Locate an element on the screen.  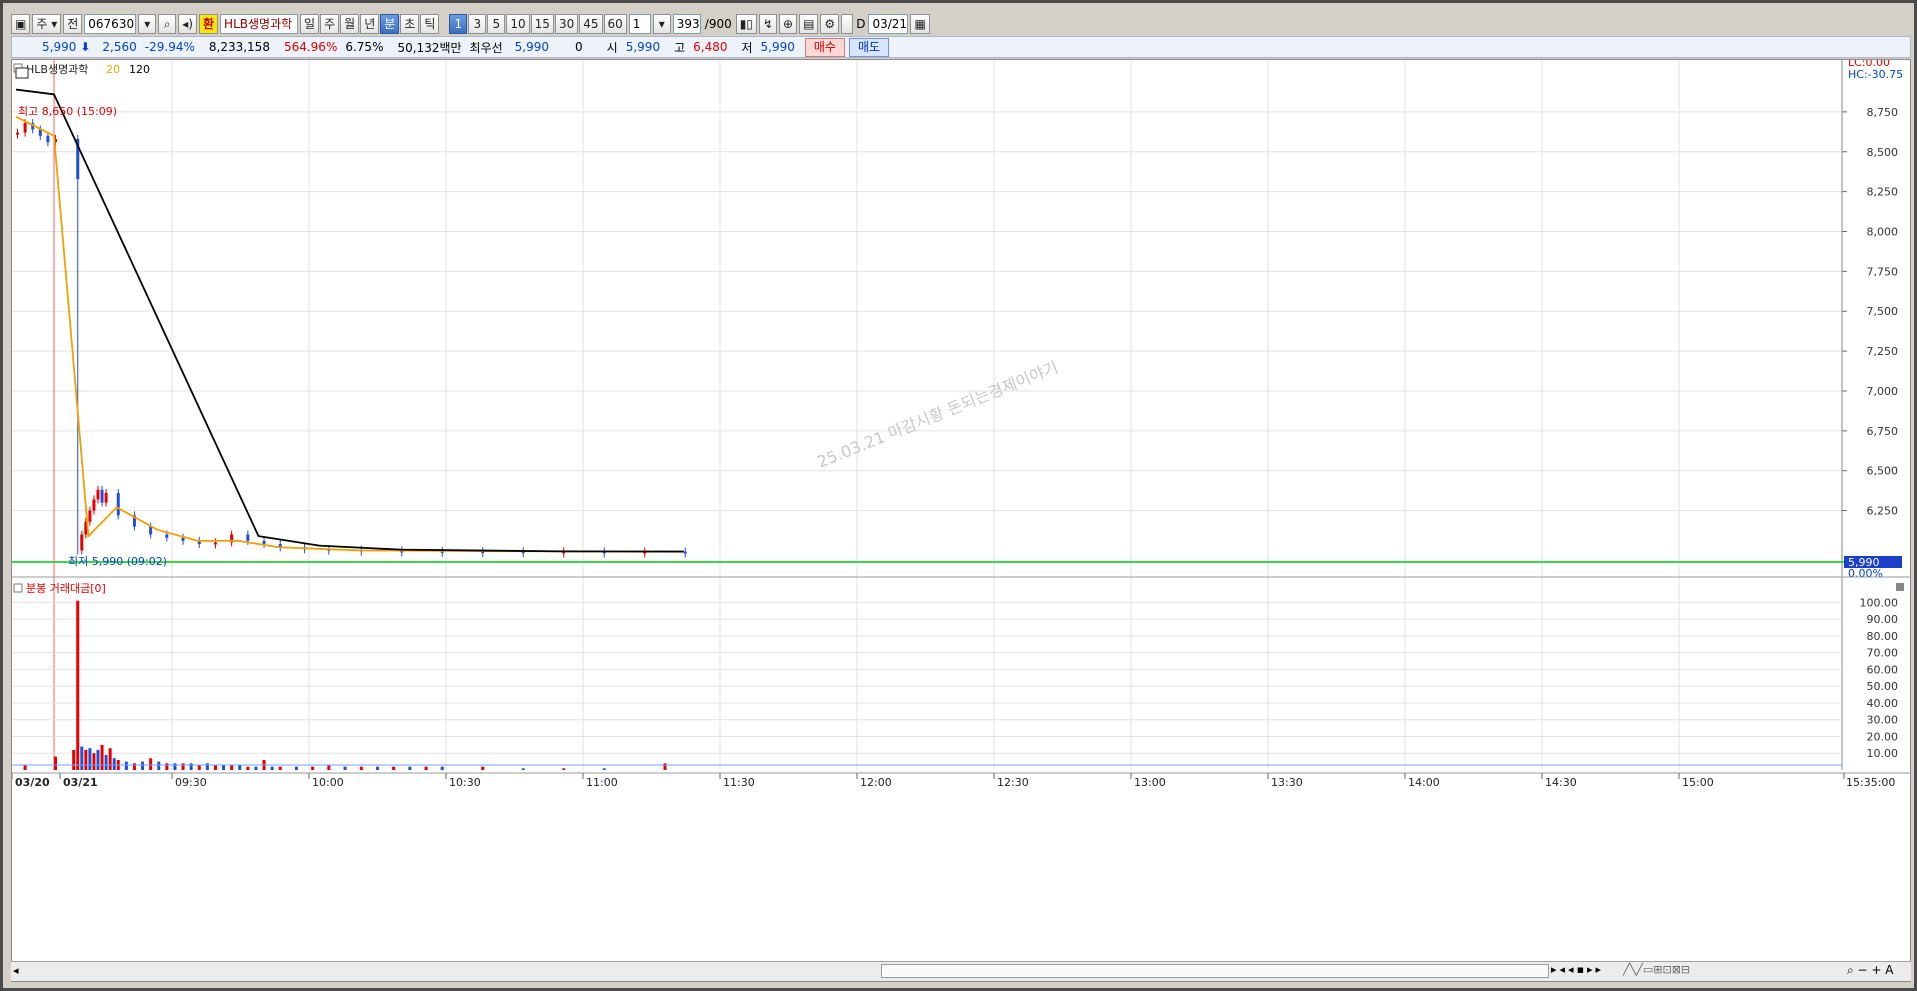
stock-code-input: 067630 is located at coordinates (110, 24).